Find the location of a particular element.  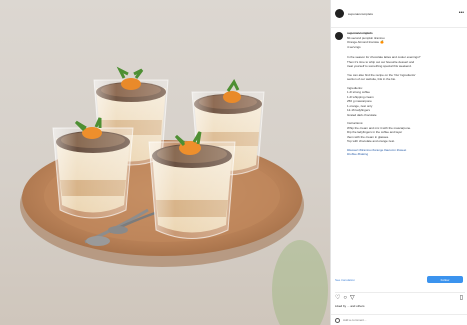

account-name: suponancomplets is located at coordinates (360, 14).